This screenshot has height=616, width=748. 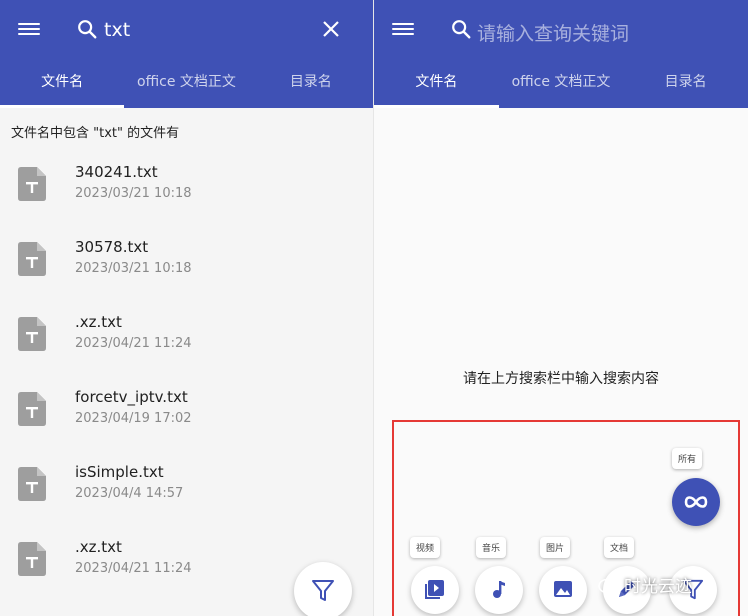 I want to click on filter-all-label: 所有, so click(x=687, y=458).